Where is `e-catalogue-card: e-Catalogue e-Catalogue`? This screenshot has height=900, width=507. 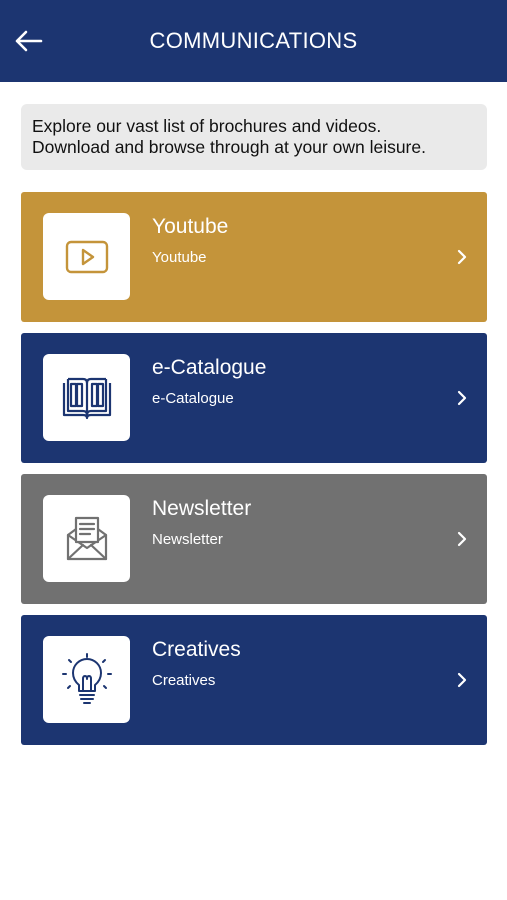
e-catalogue-card: e-Catalogue e-Catalogue is located at coordinates (254, 398).